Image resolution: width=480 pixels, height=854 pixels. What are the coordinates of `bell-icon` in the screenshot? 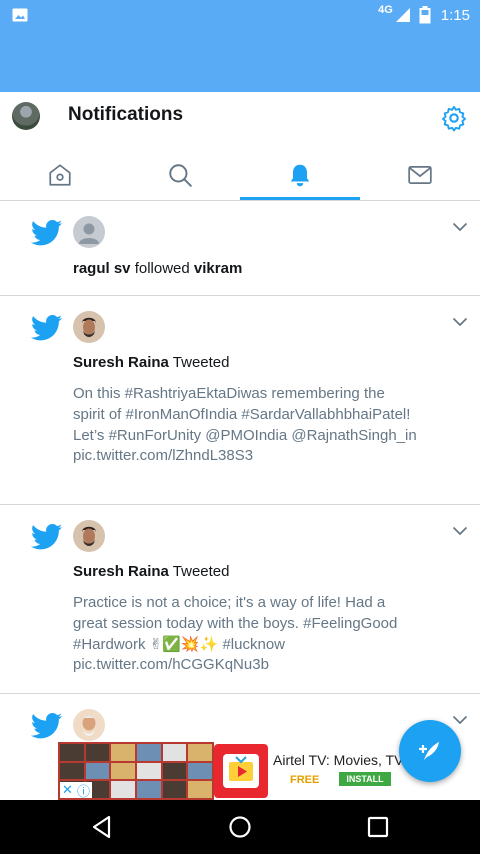 It's located at (300, 175).